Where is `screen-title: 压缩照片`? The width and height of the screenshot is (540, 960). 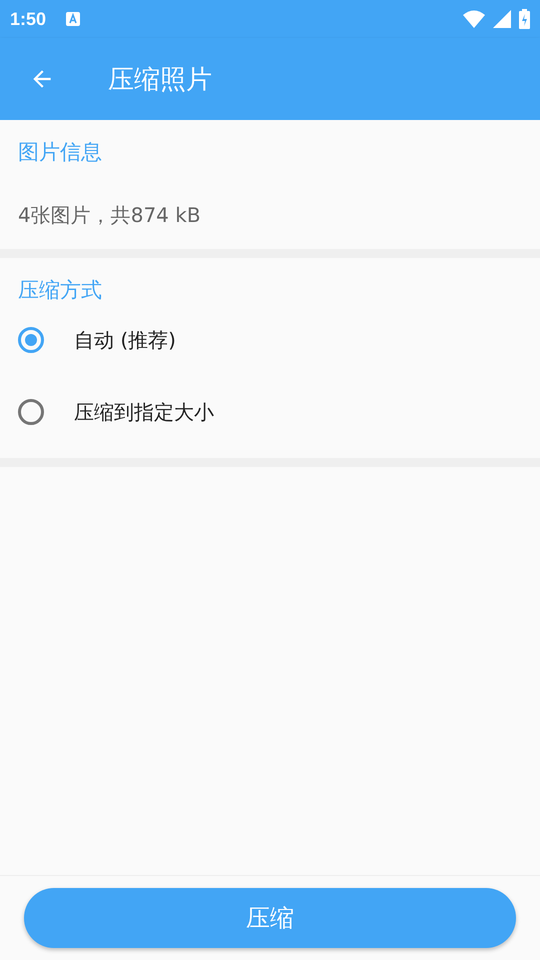 screen-title: 压缩照片 is located at coordinates (160, 80).